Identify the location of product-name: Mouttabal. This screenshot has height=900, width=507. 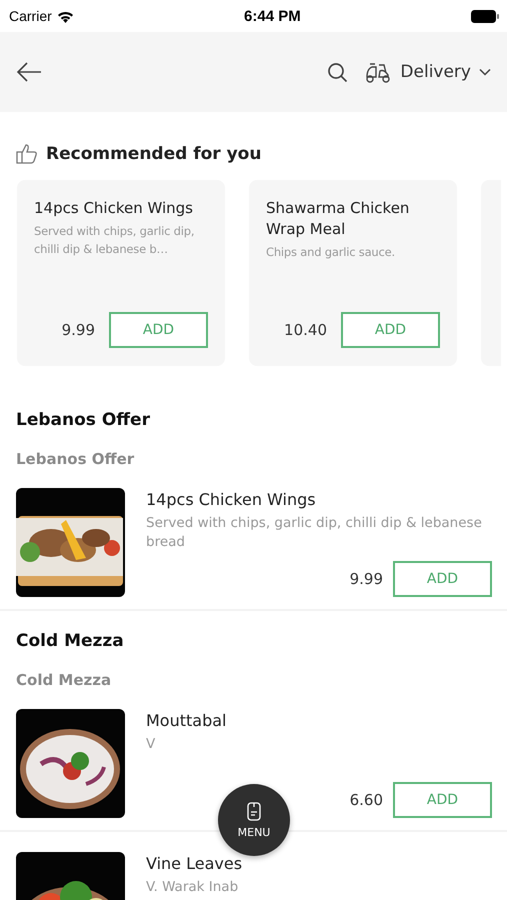
(187, 720).